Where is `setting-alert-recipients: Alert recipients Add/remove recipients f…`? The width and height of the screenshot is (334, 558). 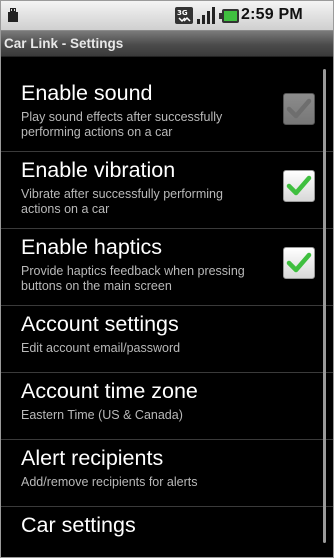
setting-alert-recipients: Alert recipients Add/remove recipients f… is located at coordinates (167, 473).